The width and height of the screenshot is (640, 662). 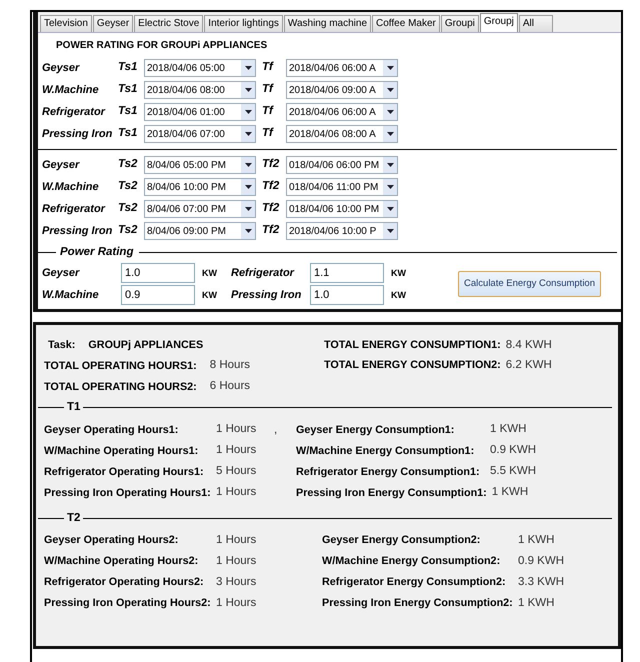 What do you see at coordinates (529, 284) in the screenshot?
I see `calculate-button: Calculate Energy Consumption` at bounding box center [529, 284].